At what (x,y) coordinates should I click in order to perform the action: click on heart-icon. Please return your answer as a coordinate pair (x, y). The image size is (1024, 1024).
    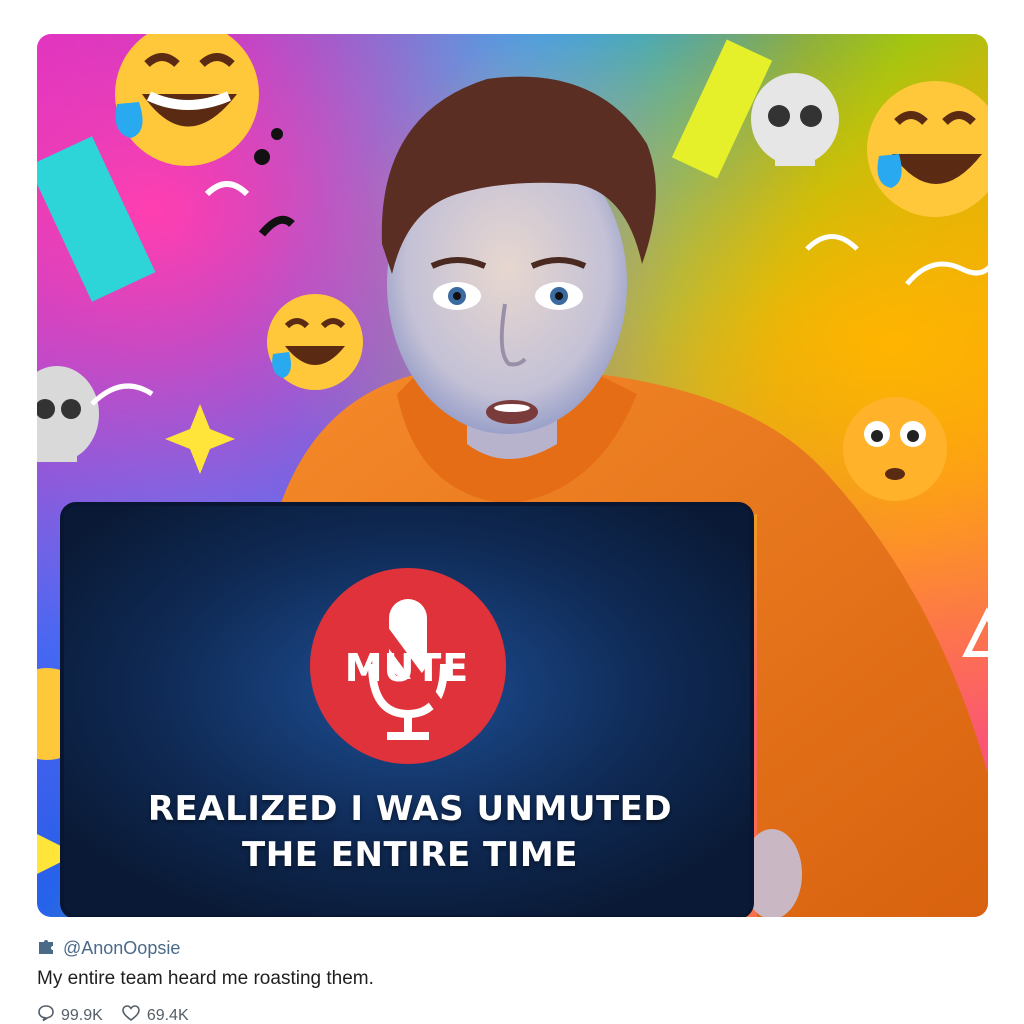
    Looking at the image, I should click on (131, 1014).